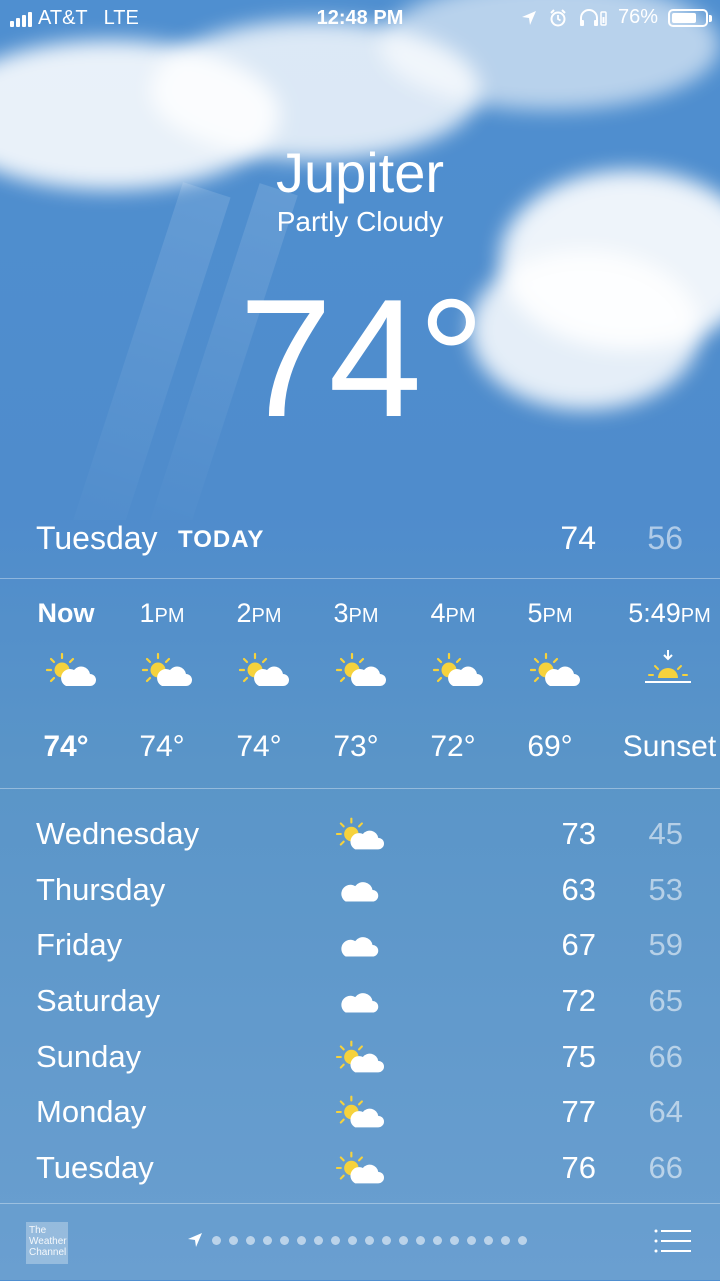  What do you see at coordinates (665, 538) in the screenshot?
I see `today-low: 56` at bounding box center [665, 538].